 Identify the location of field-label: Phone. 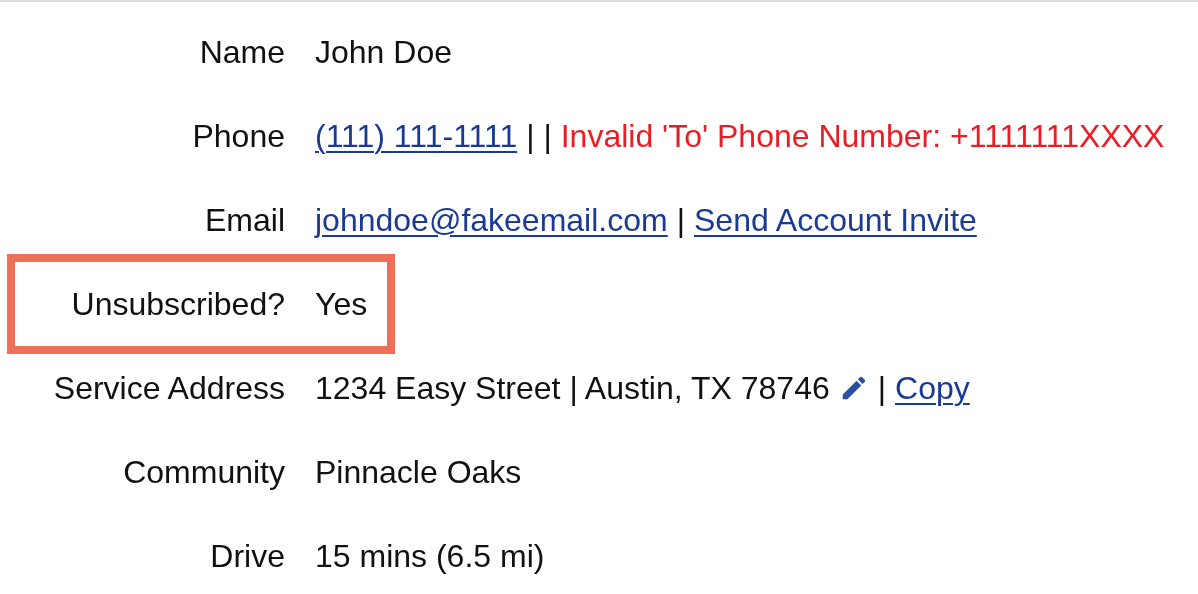
(238, 136).